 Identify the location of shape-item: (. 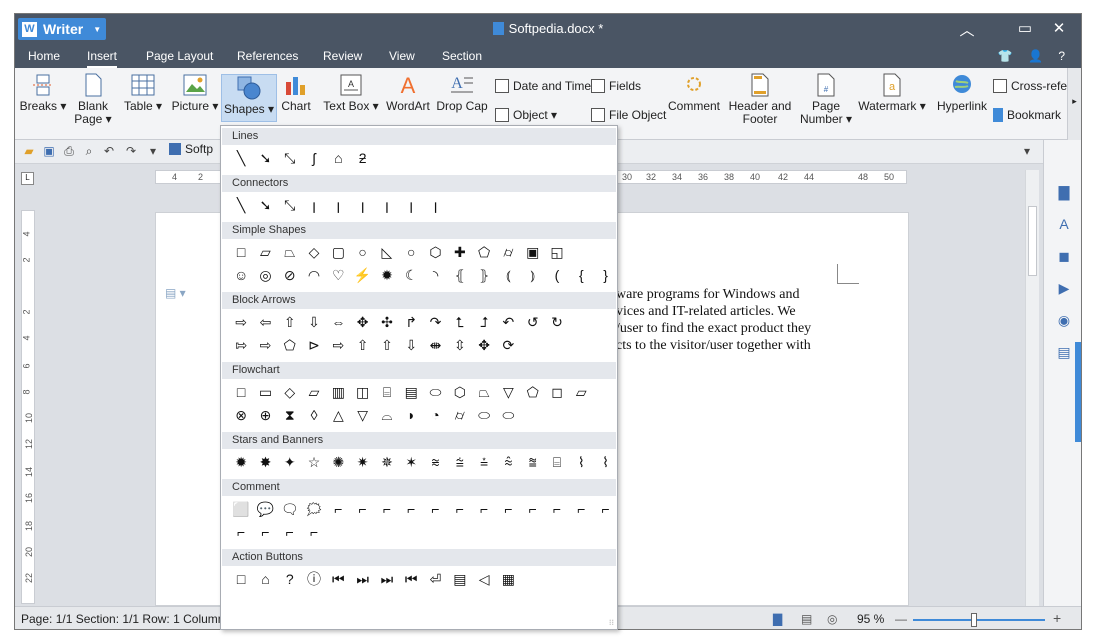
(557, 275).